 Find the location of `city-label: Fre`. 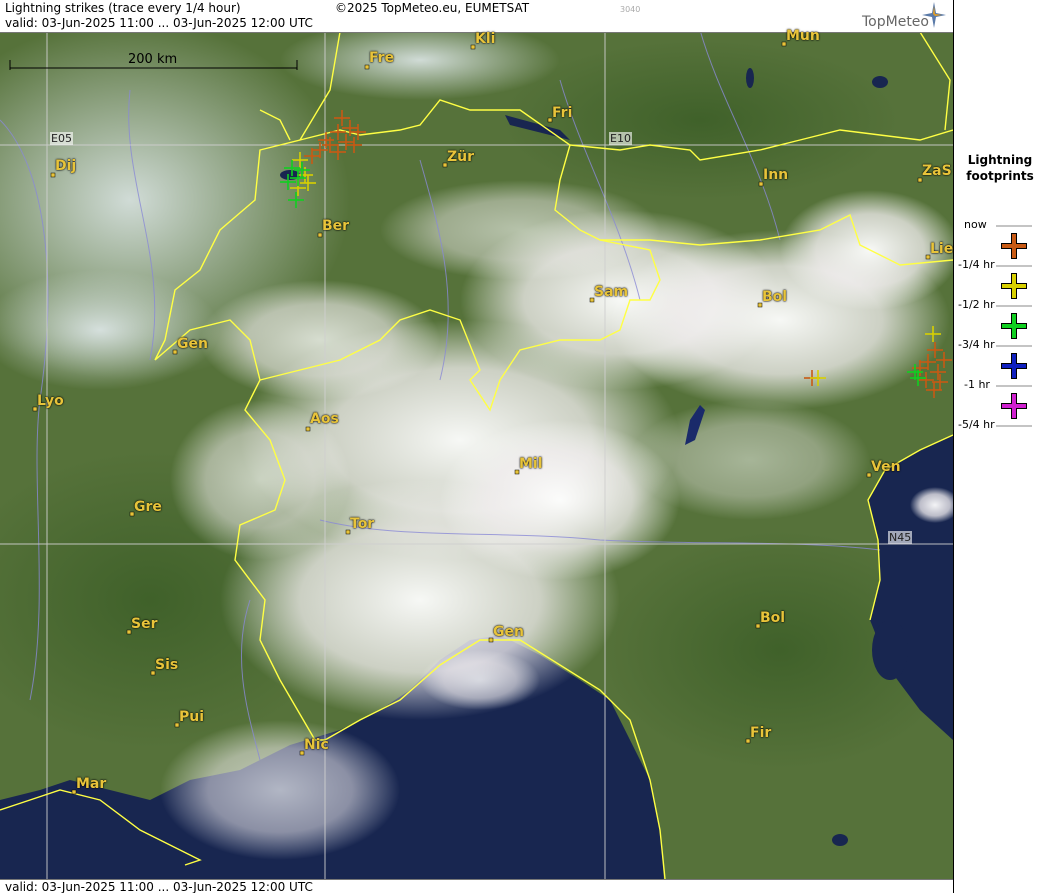

city-label: Fre is located at coordinates (381, 58).